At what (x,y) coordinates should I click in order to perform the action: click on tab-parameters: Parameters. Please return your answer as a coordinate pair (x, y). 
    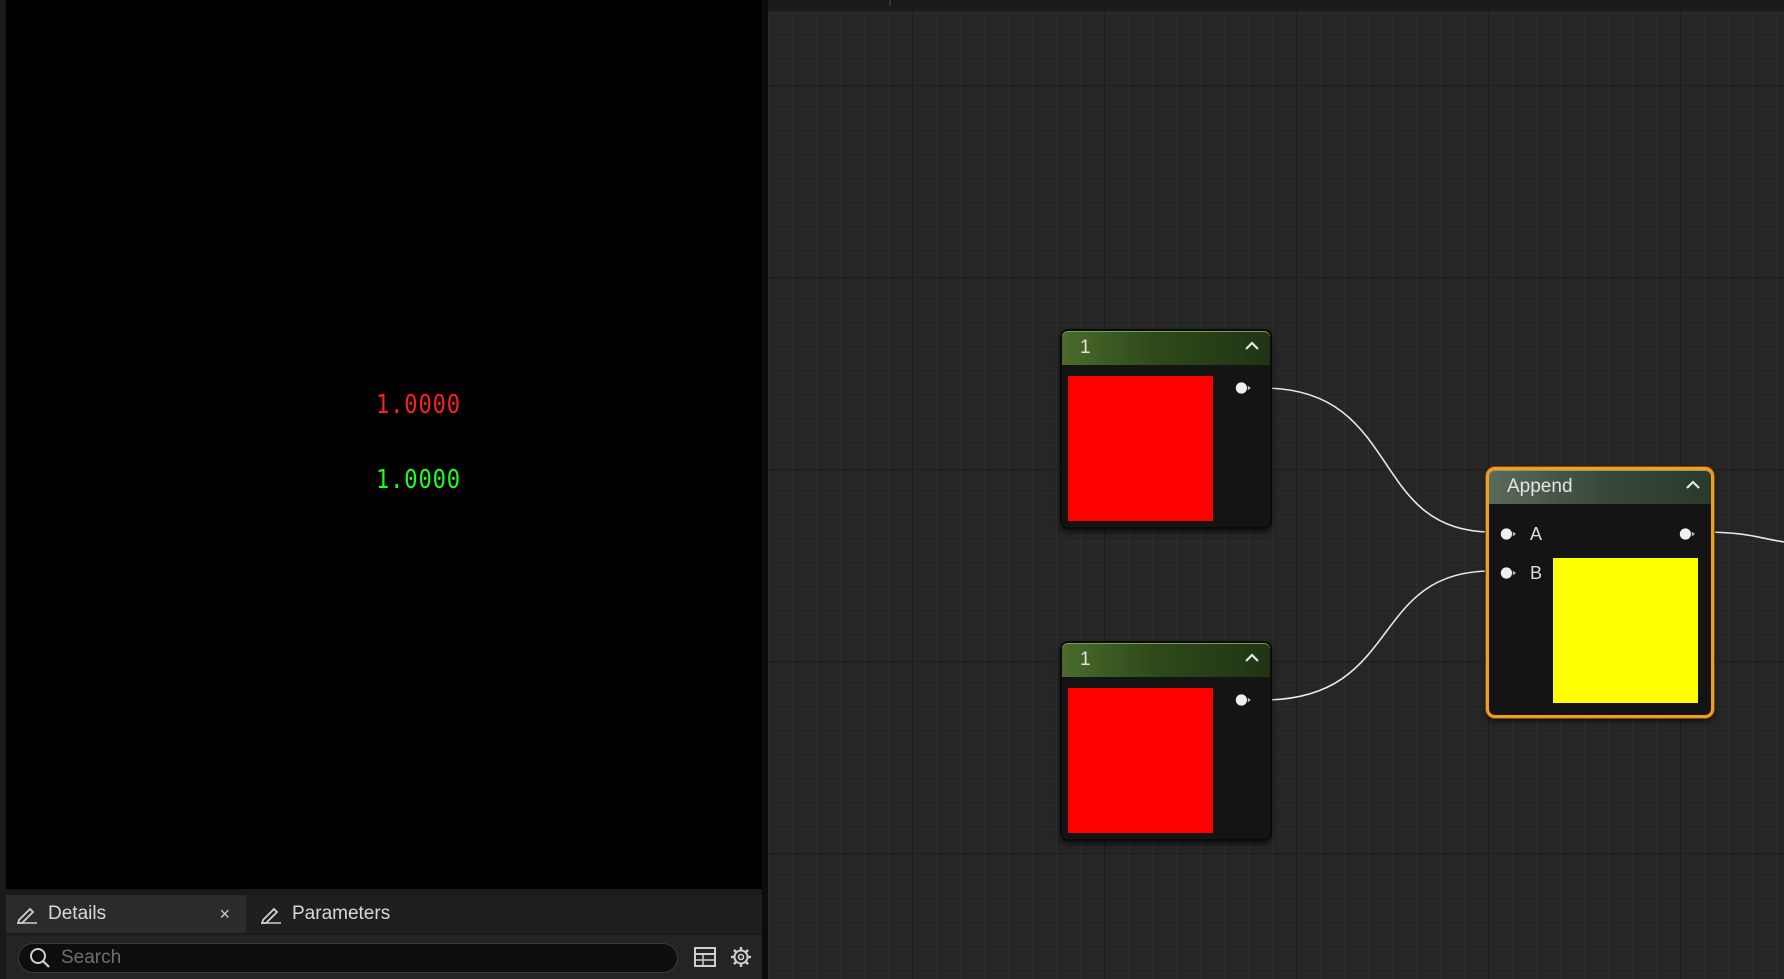
    Looking at the image, I should click on (370, 914).